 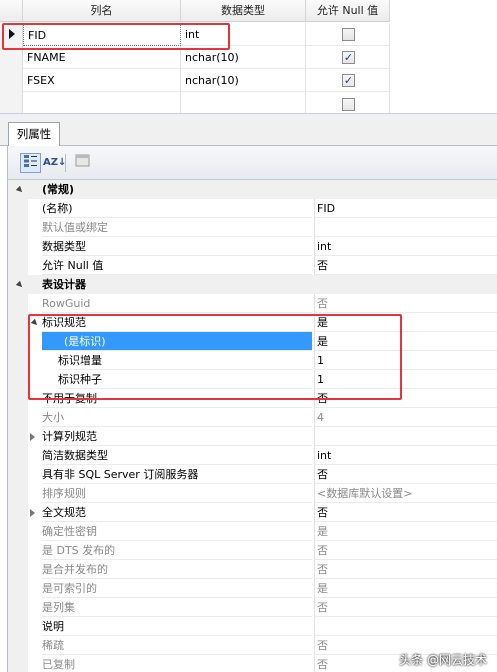 I want to click on categorized-button, so click(x=30, y=163).